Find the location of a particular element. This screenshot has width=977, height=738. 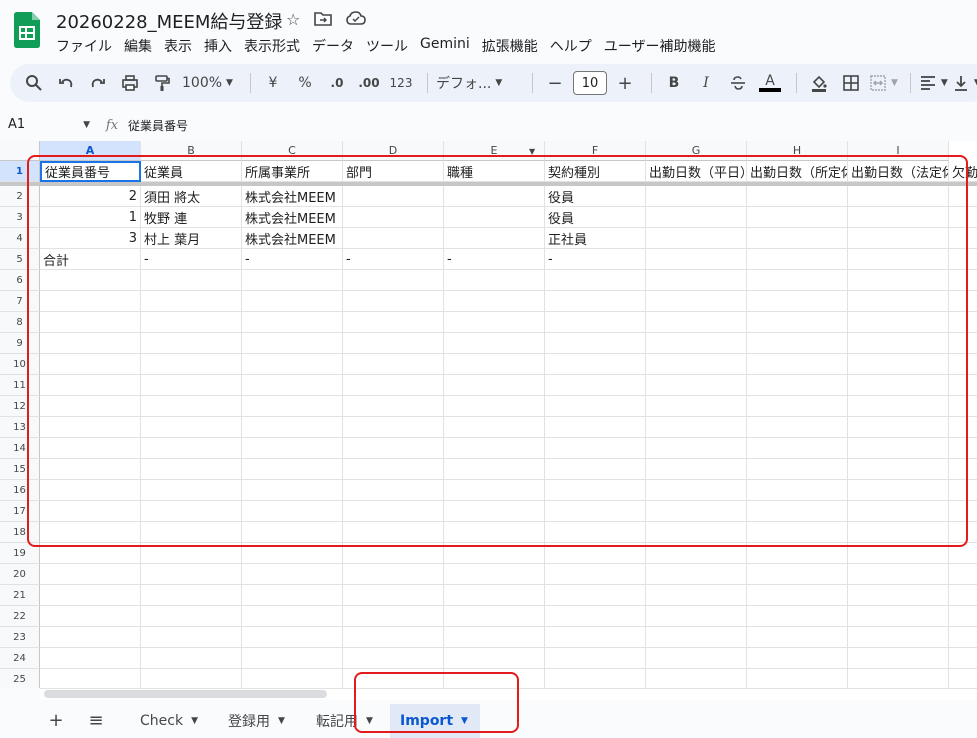

table-cell: 正社員 is located at coordinates (595, 238).